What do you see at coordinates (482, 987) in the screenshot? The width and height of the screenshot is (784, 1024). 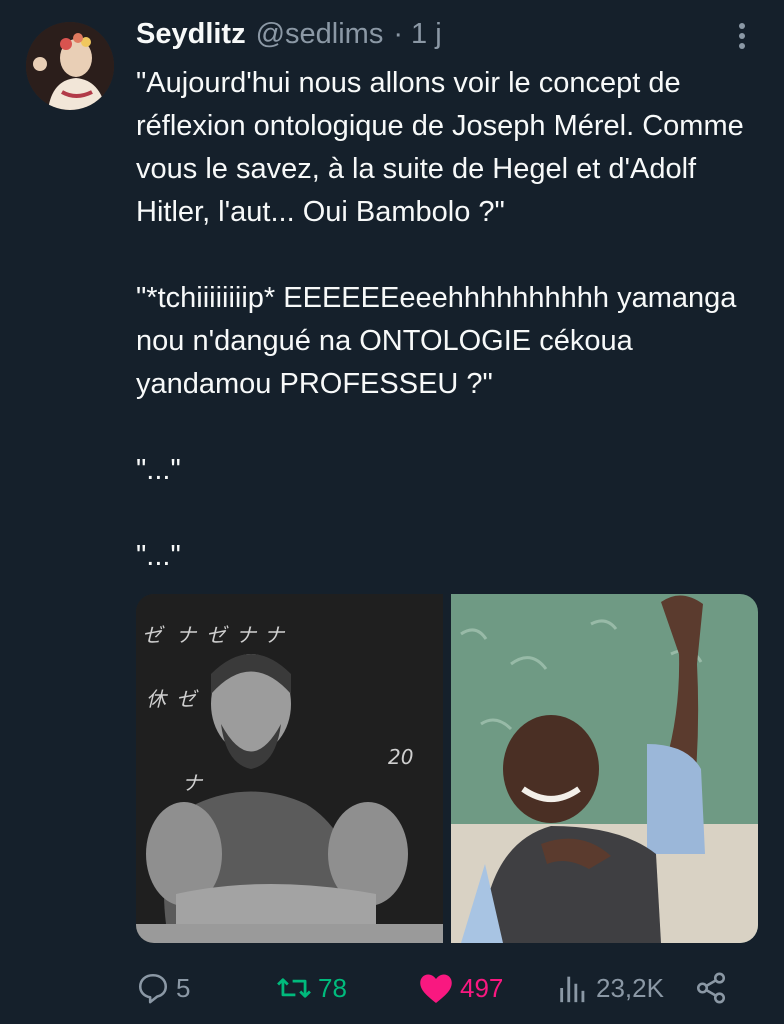 I see `like-count: 497` at bounding box center [482, 987].